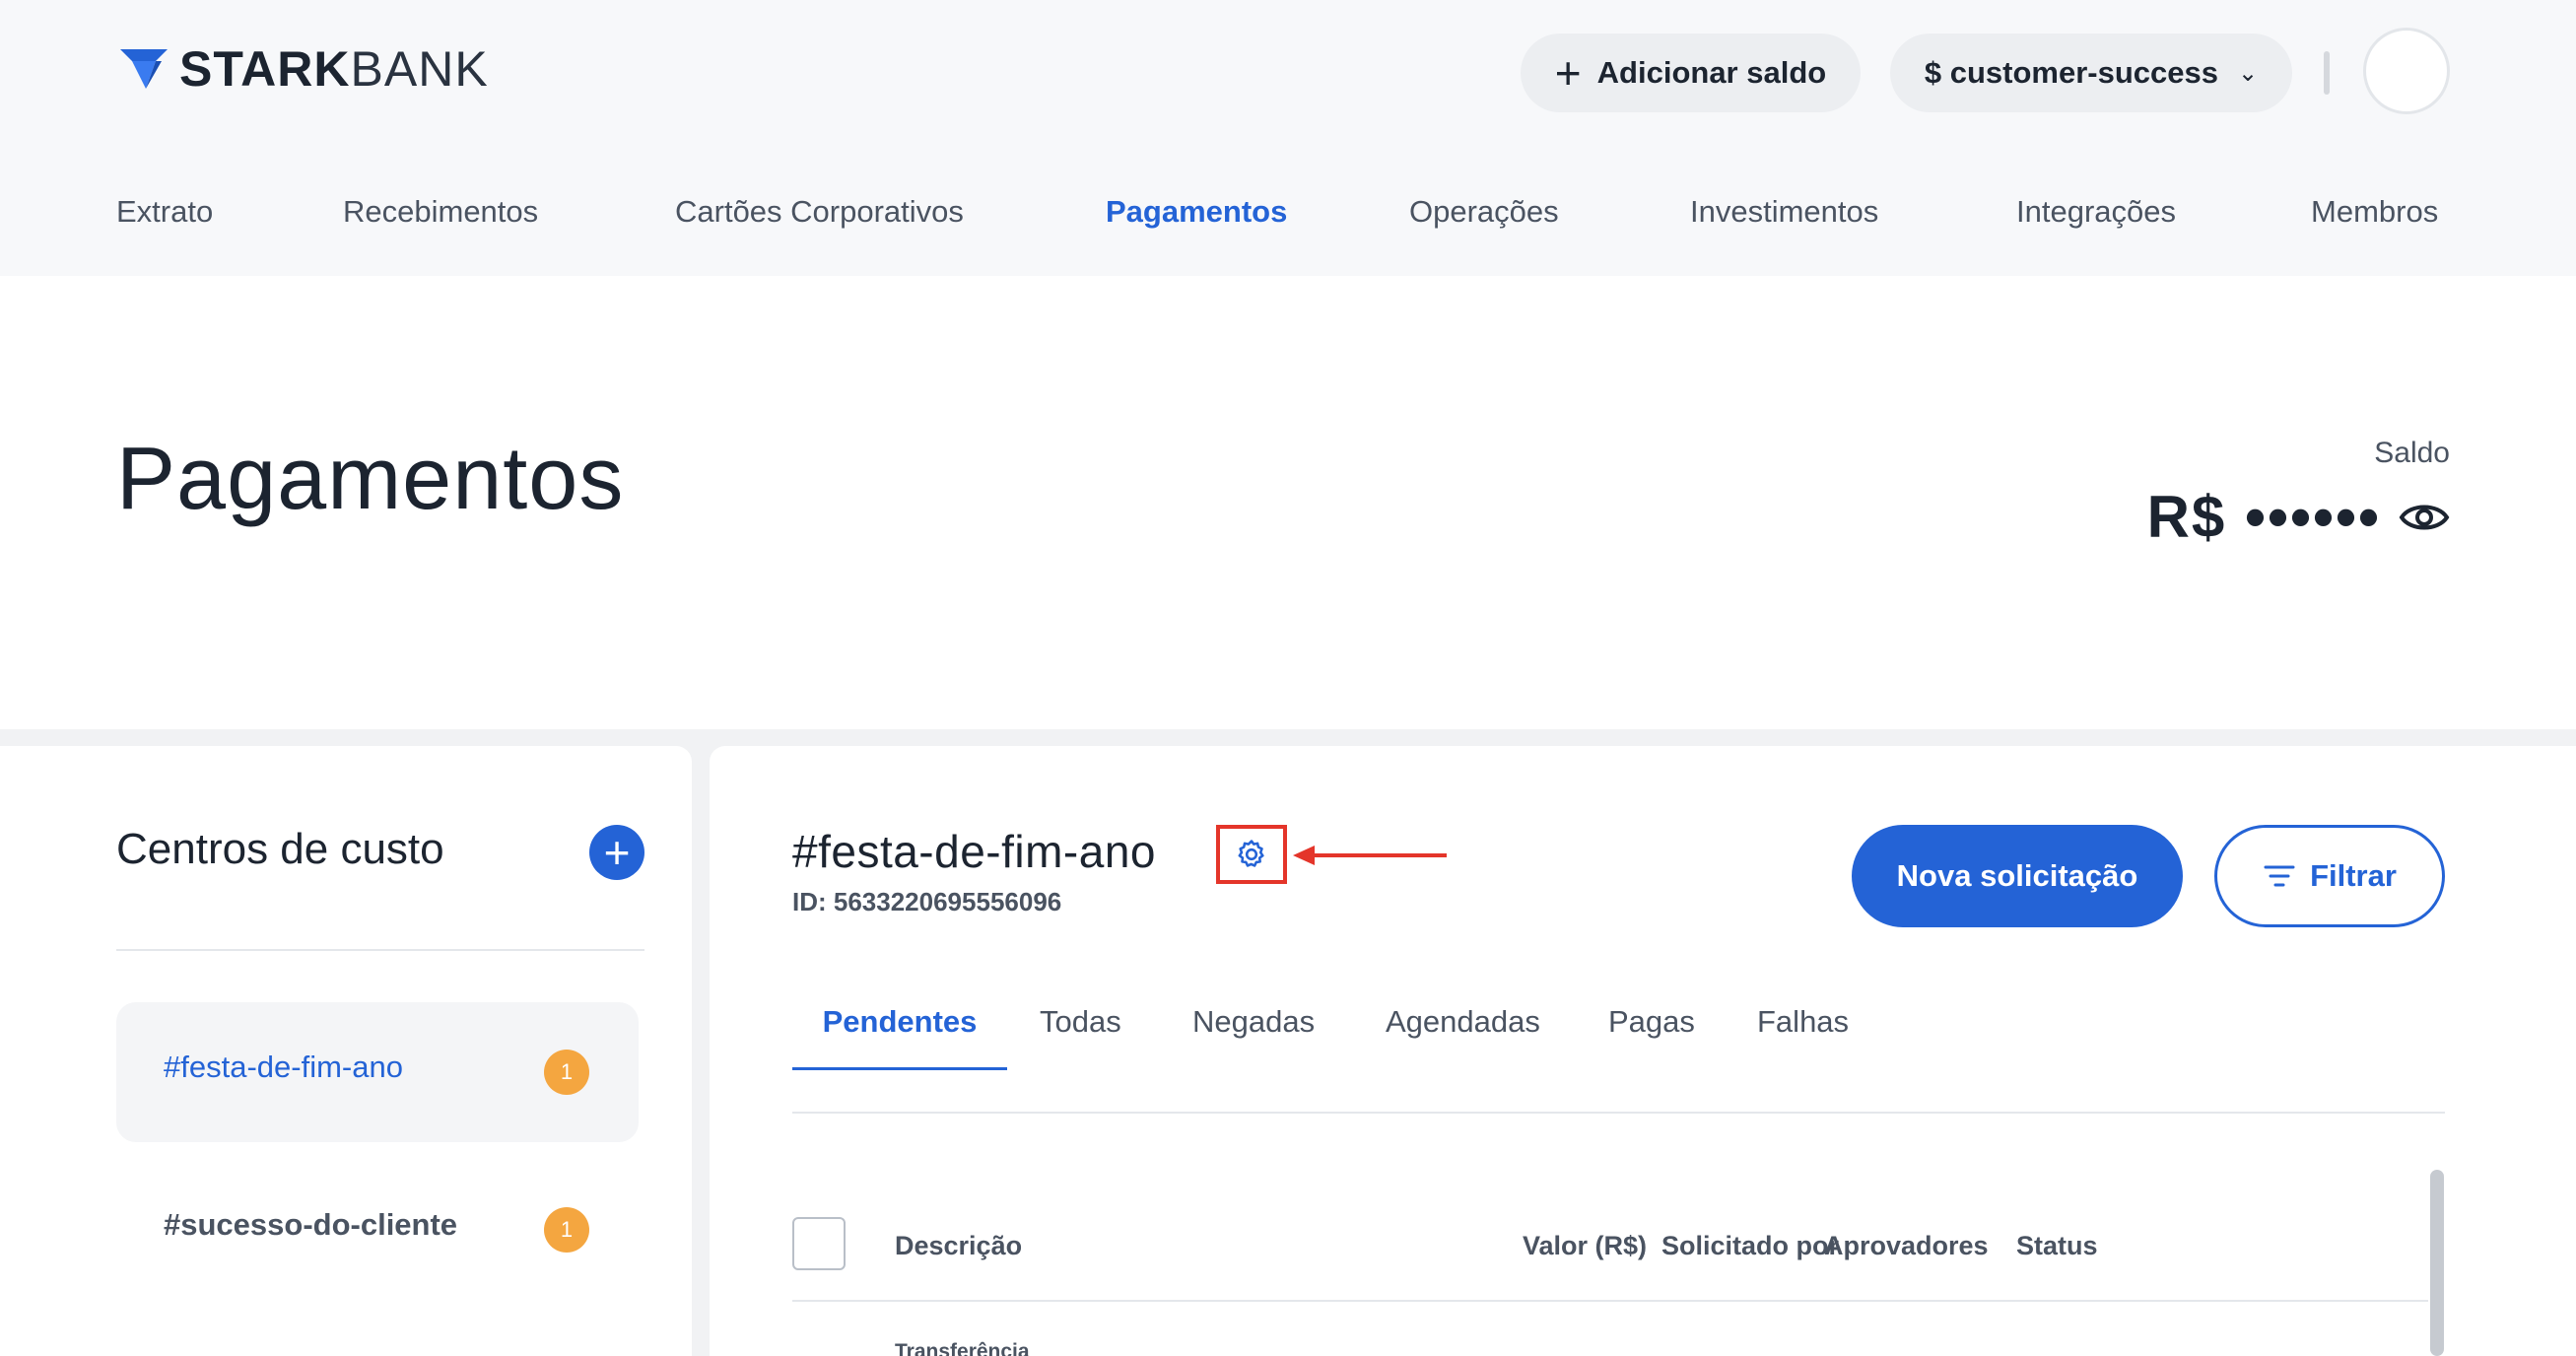 Image resolution: width=2576 pixels, height=1356 pixels. What do you see at coordinates (2406, 71) in the screenshot?
I see `avatar` at bounding box center [2406, 71].